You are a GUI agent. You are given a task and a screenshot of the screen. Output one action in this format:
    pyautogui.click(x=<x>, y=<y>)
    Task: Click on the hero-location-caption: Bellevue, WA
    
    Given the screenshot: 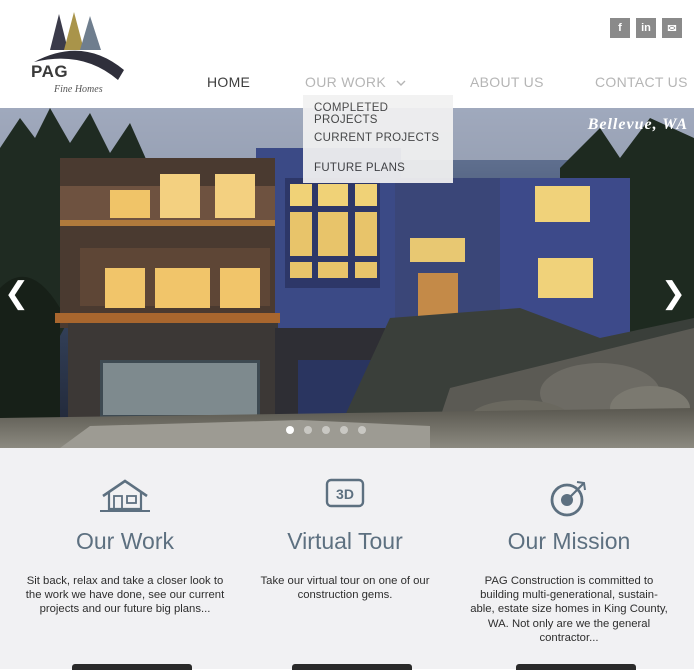 What is the action you would take?
    pyautogui.click(x=637, y=124)
    